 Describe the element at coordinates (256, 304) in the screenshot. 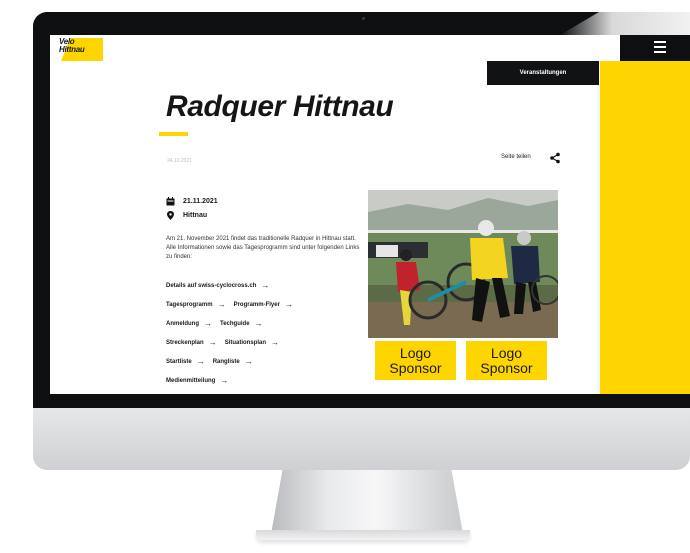

I see `event-link-label: Programm-Flyer` at that location.